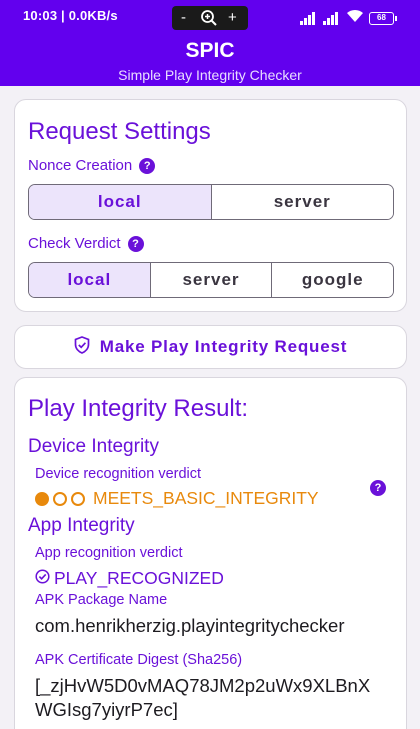 This screenshot has width=420, height=729. Describe the element at coordinates (135, 243) in the screenshot. I see `verdict-help-icon: ?` at that location.